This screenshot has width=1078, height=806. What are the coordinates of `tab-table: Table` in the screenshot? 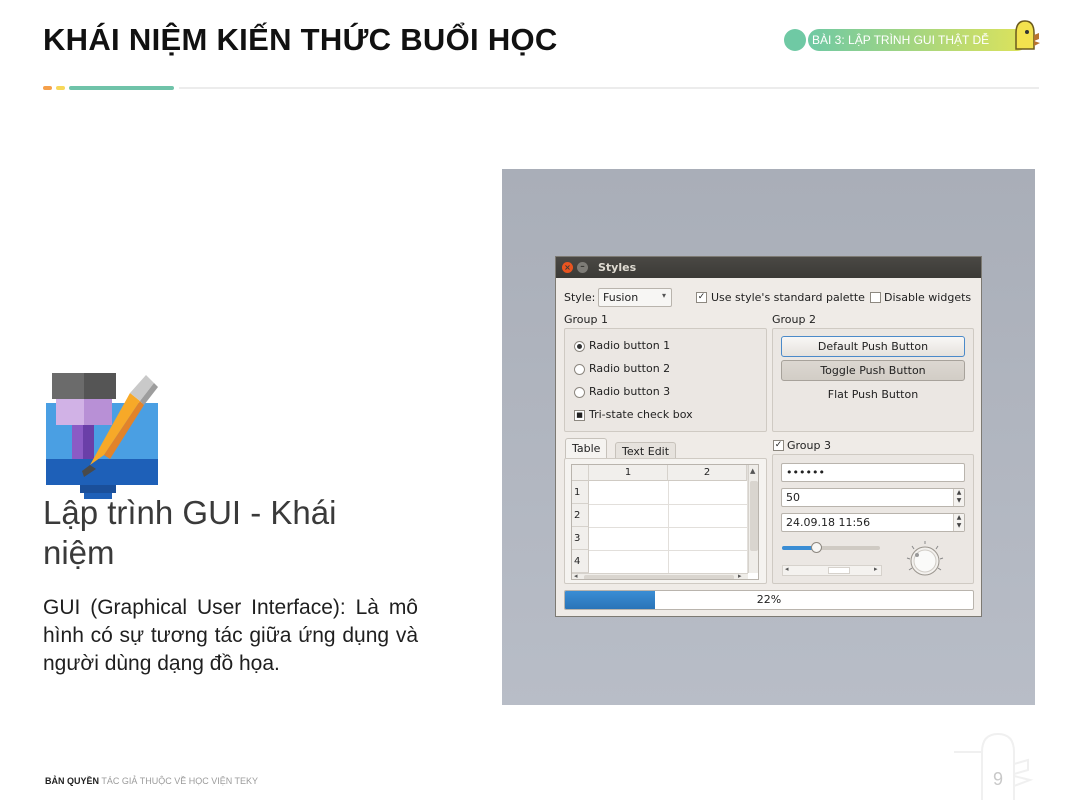 It's located at (586, 448).